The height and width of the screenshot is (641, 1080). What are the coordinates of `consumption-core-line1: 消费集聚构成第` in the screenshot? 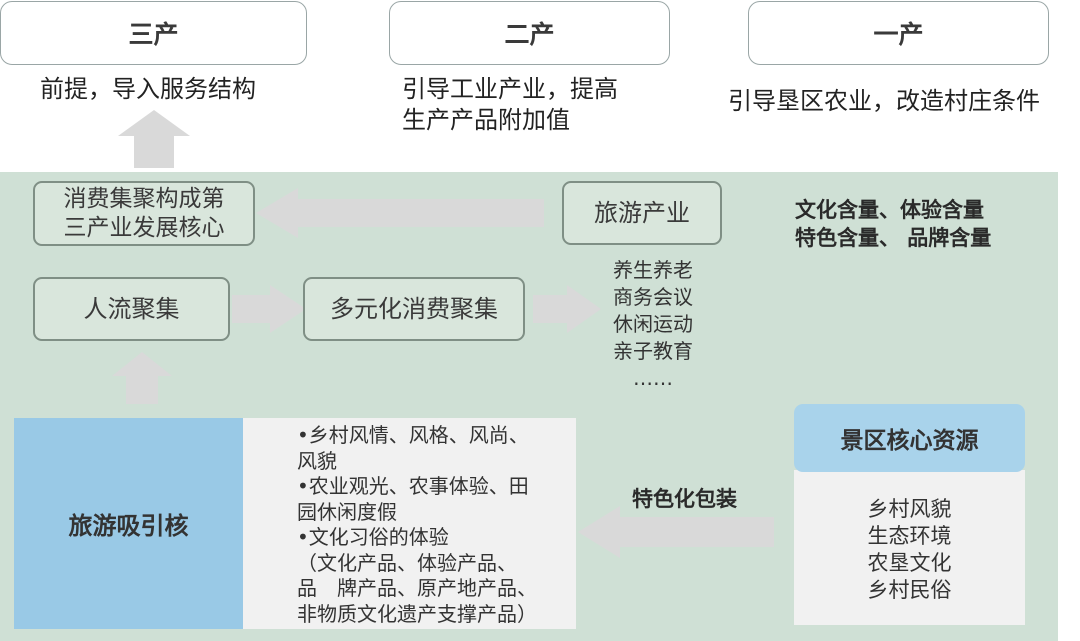 It's located at (144, 198).